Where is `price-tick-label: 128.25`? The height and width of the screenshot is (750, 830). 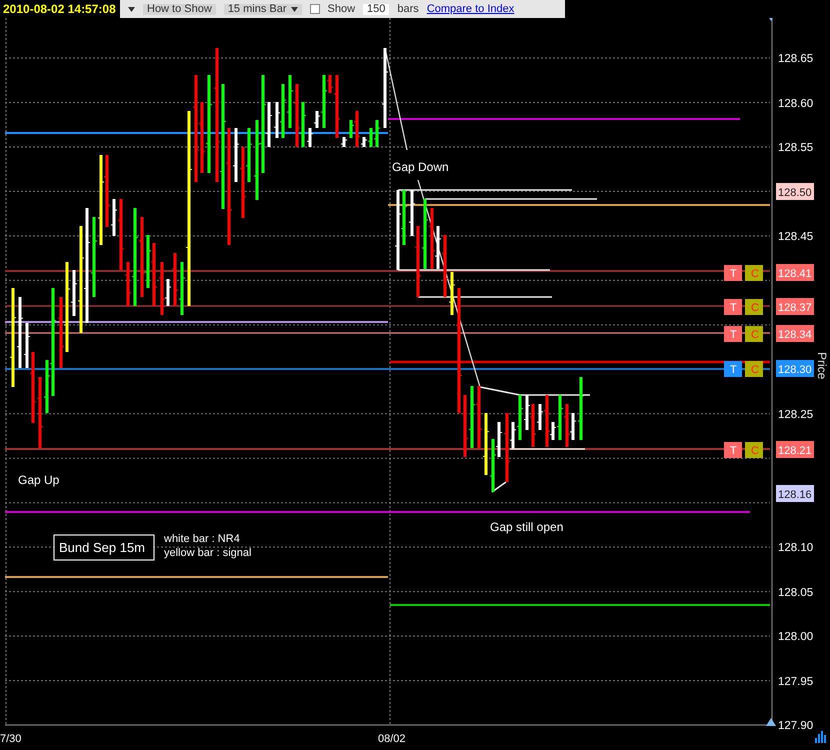
price-tick-label: 128.25 is located at coordinates (796, 415).